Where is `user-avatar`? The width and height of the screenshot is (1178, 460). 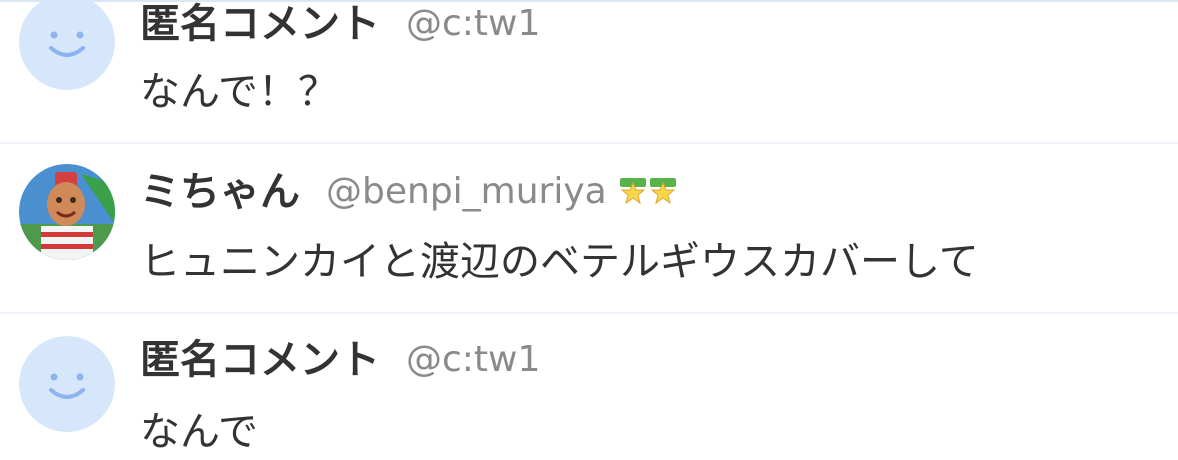 user-avatar is located at coordinates (67, 212).